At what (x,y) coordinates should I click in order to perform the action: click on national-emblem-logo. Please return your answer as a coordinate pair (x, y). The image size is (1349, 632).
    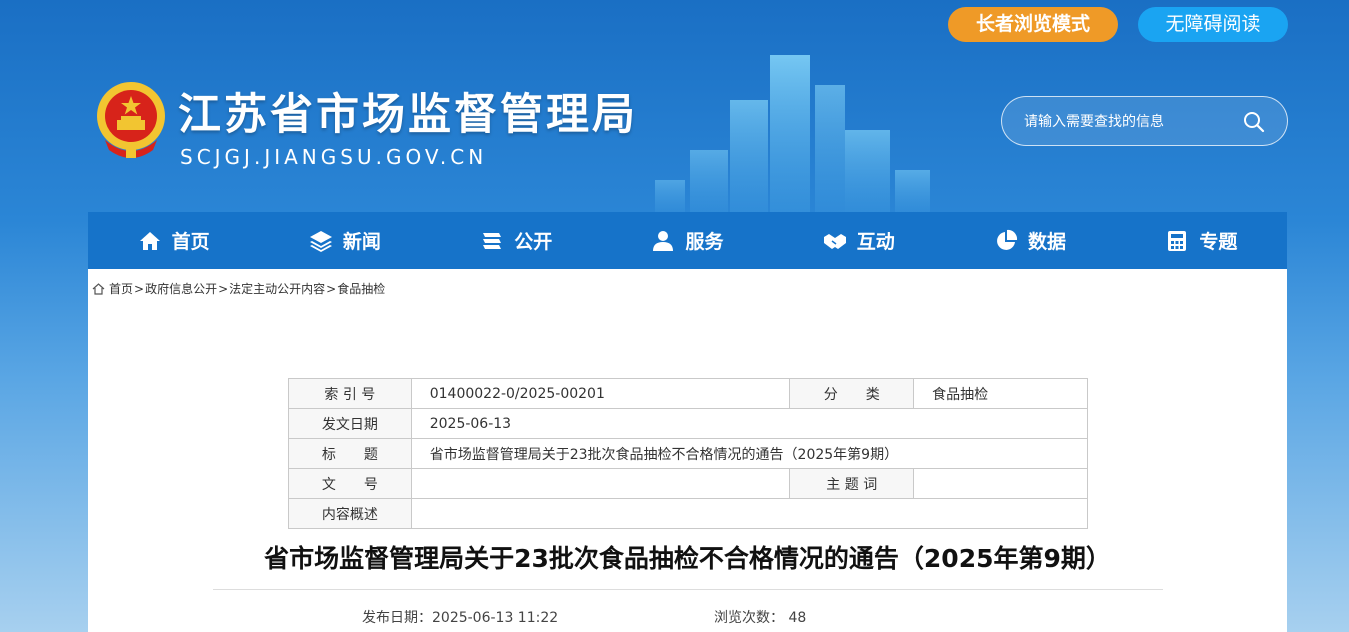
    Looking at the image, I should click on (131, 120).